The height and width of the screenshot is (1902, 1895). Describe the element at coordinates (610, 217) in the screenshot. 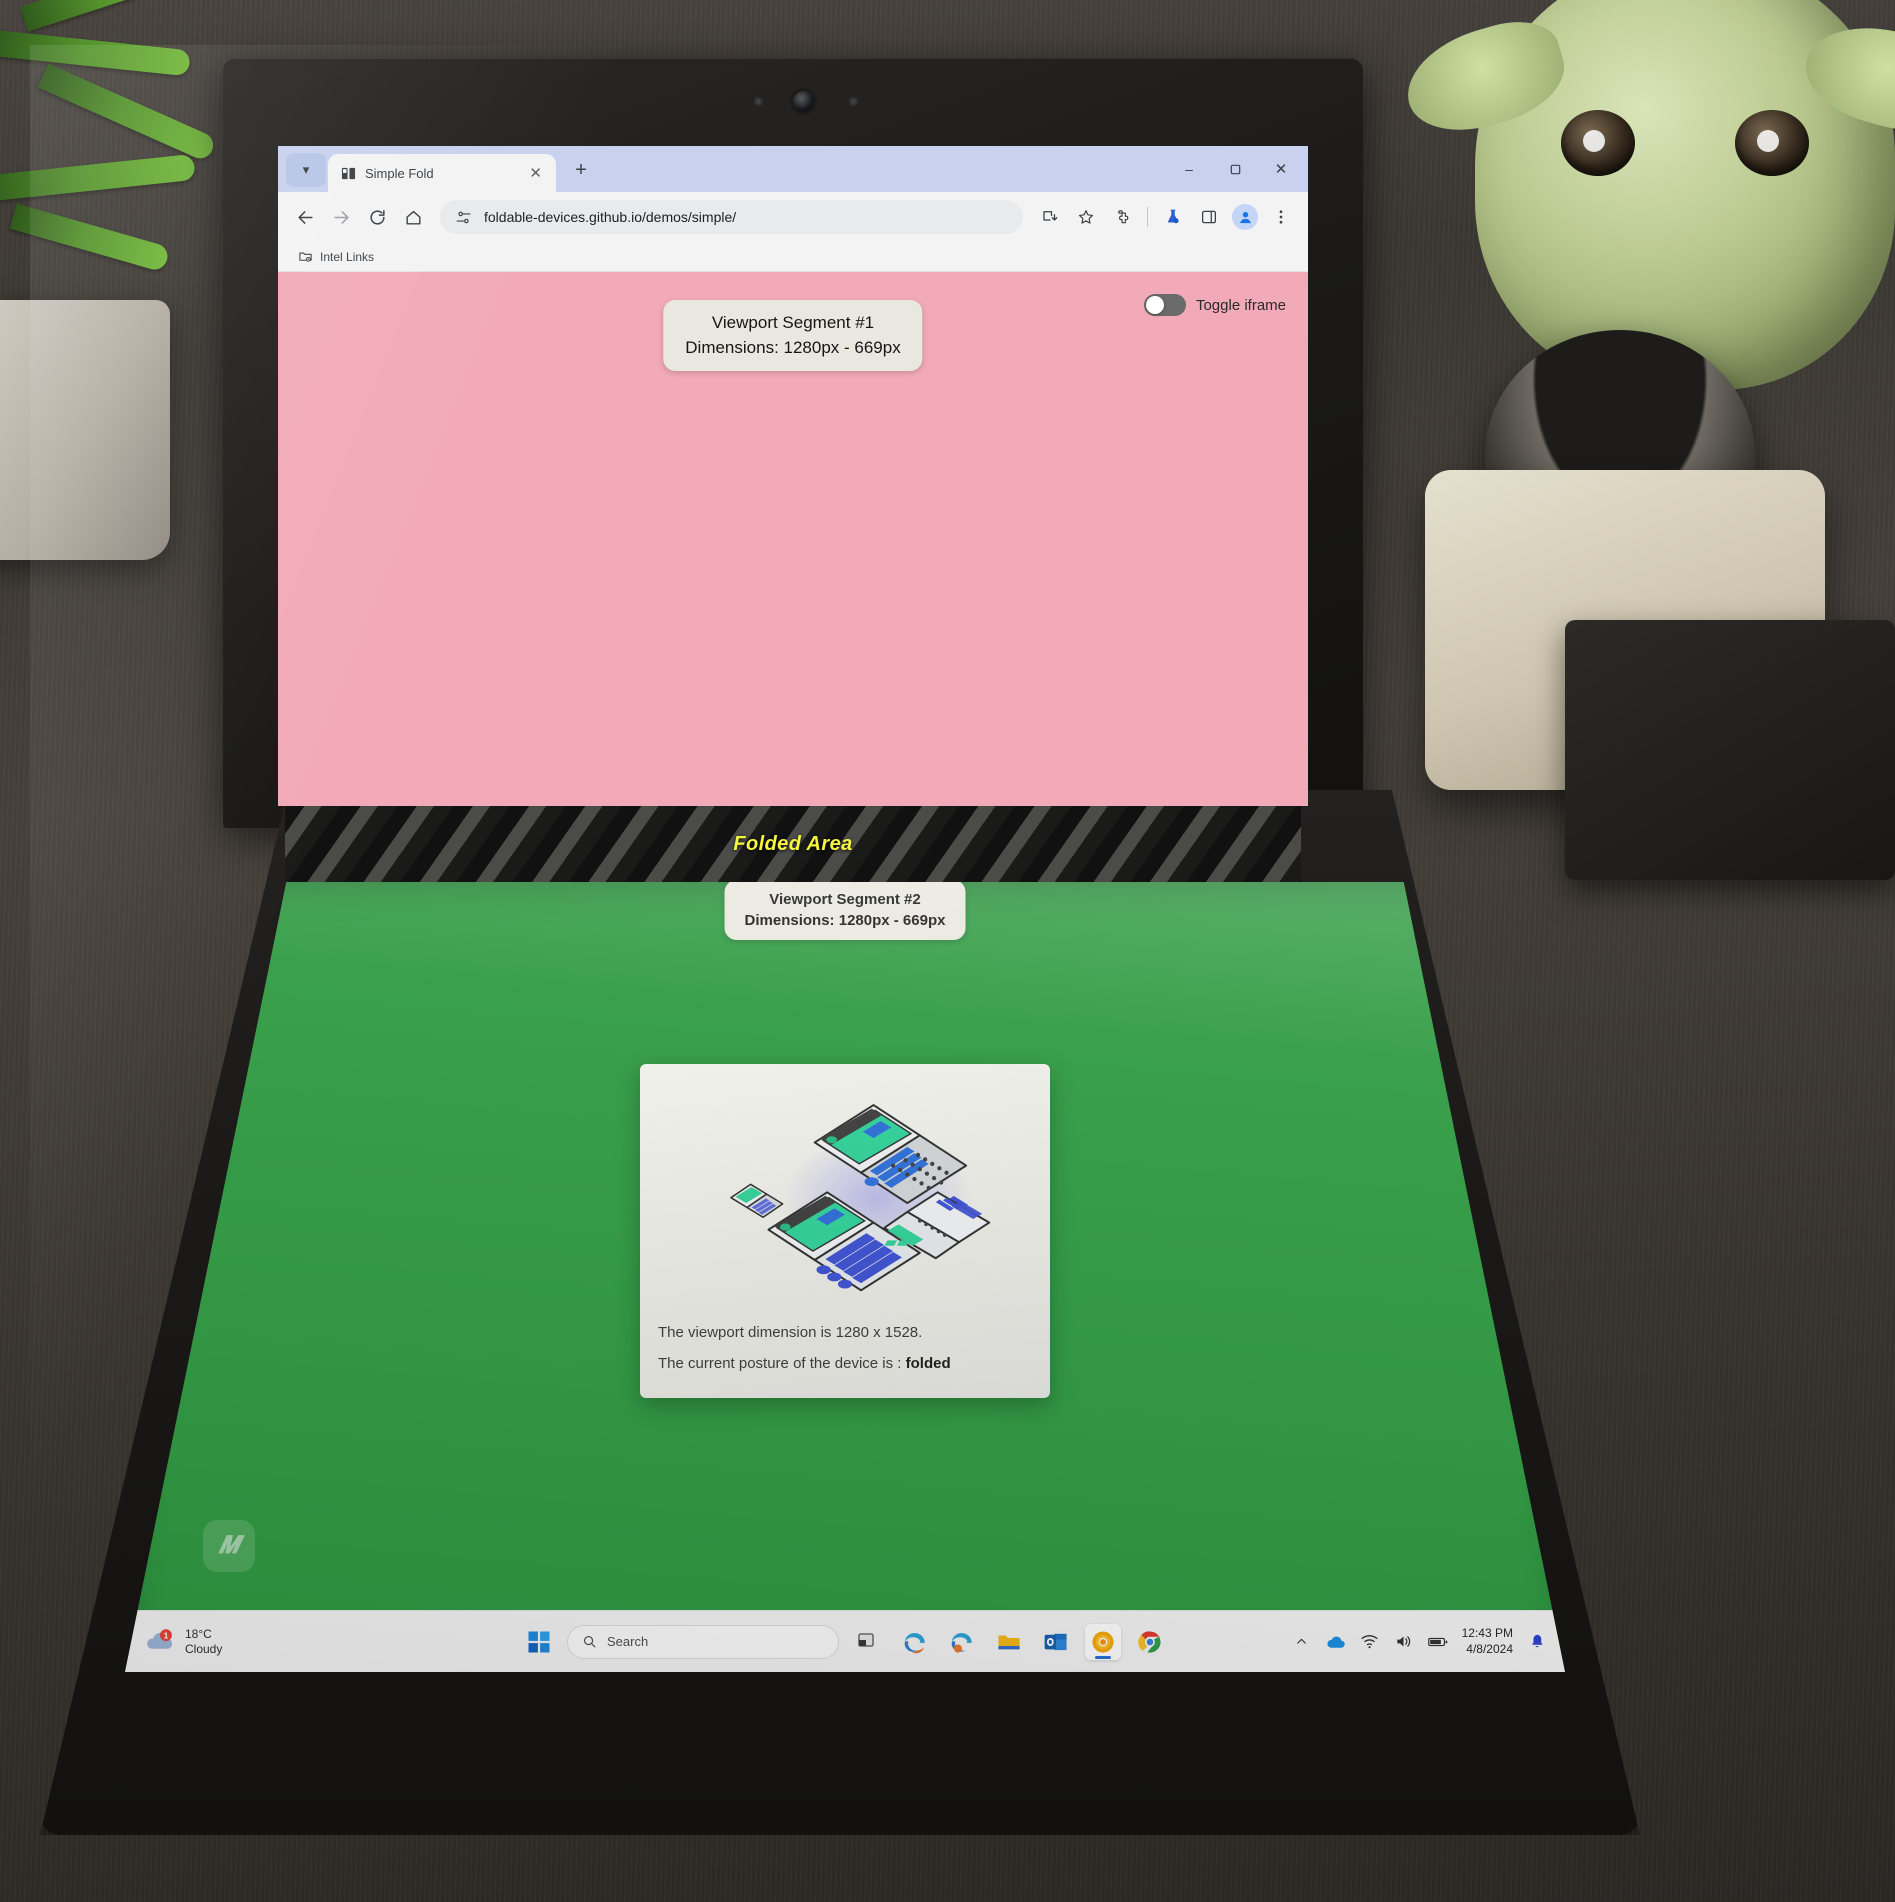

I see `url-text: foldable-devices.github.io/demos/simple/` at that location.